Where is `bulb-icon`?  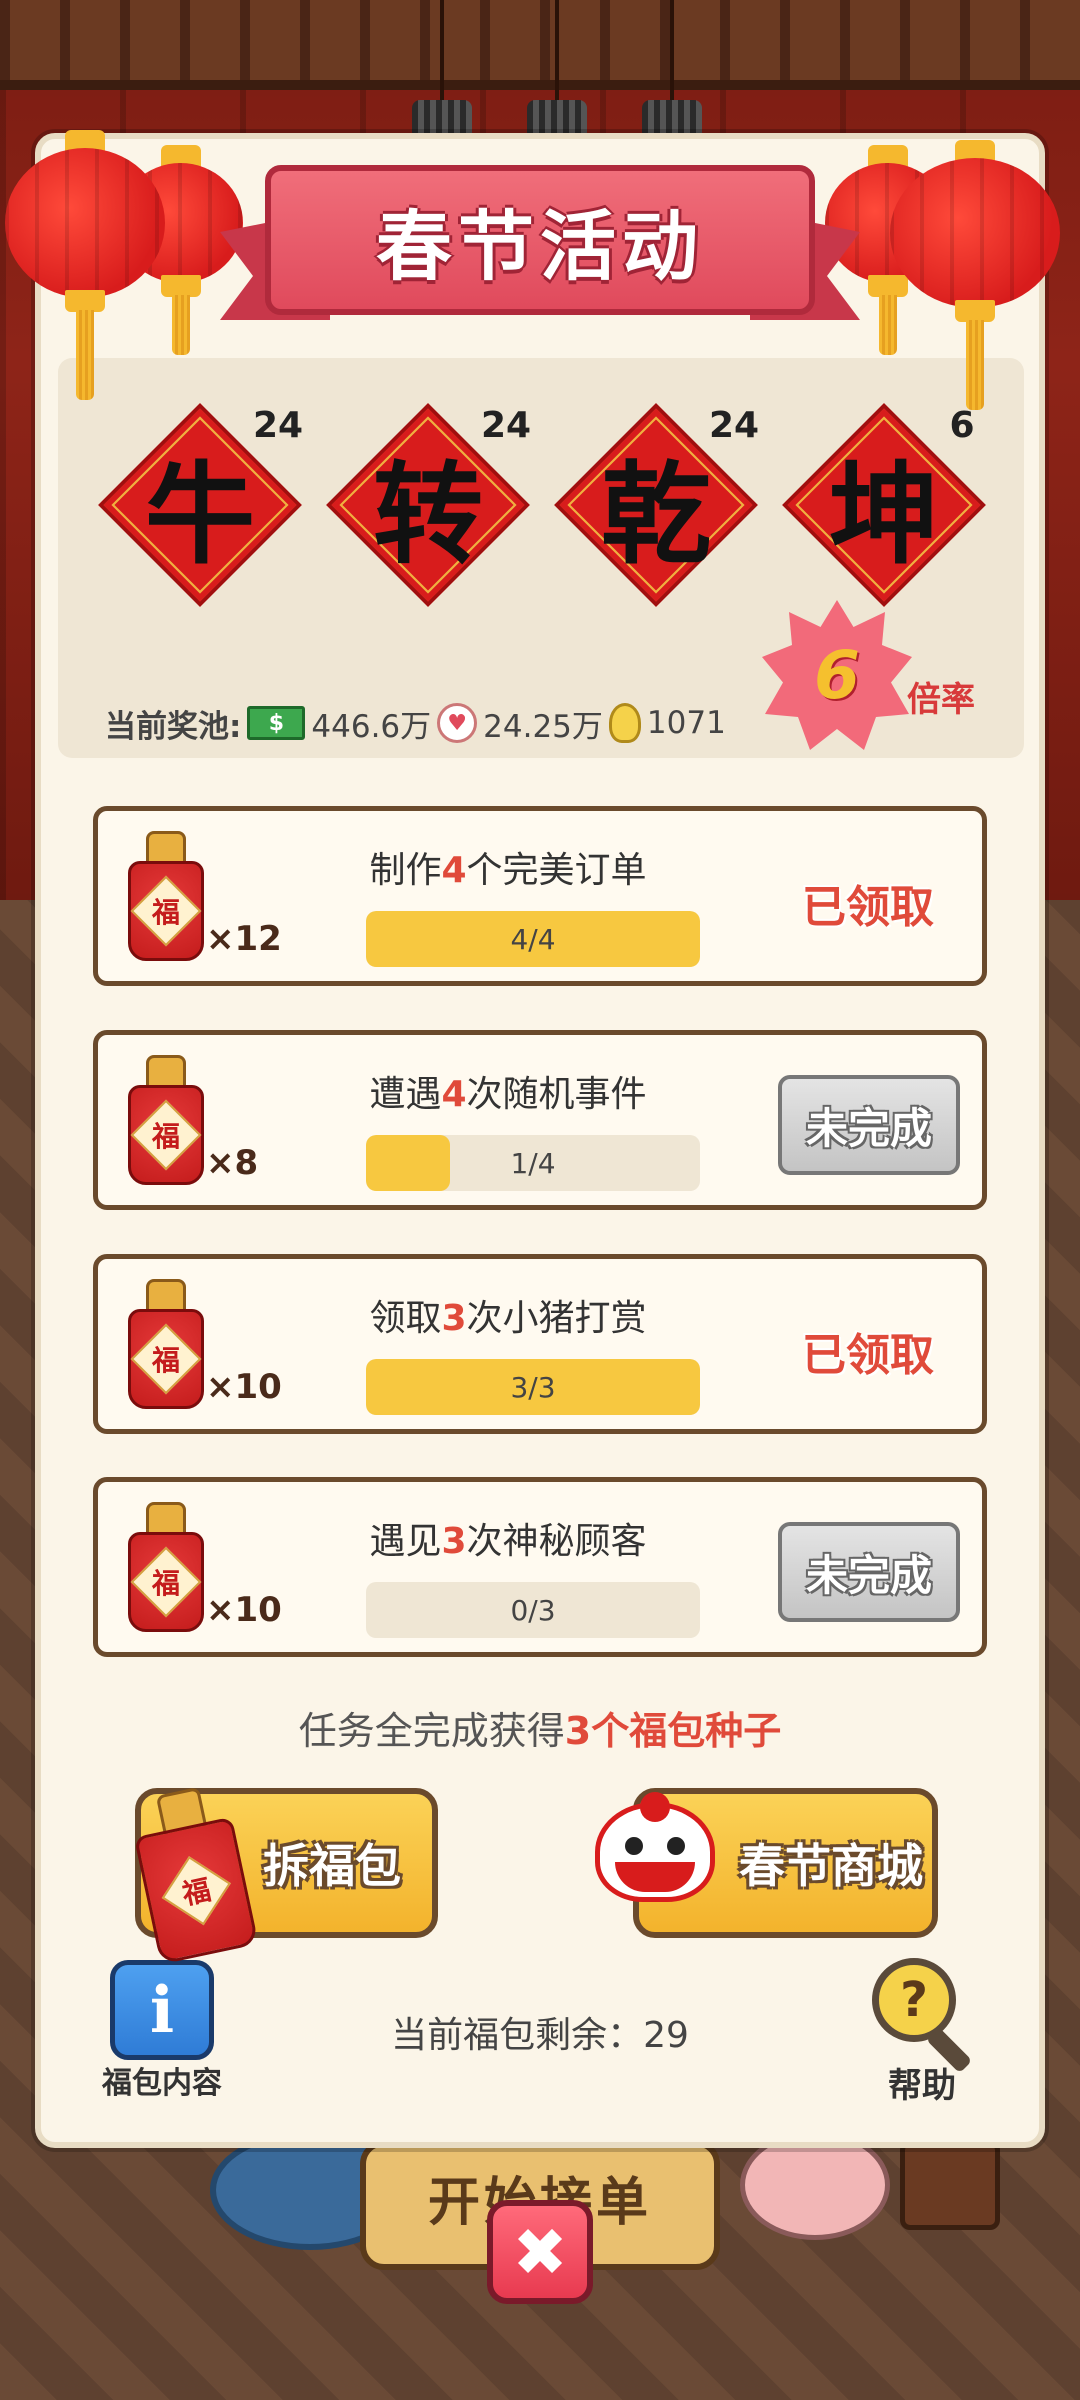
bulb-icon is located at coordinates (624, 723).